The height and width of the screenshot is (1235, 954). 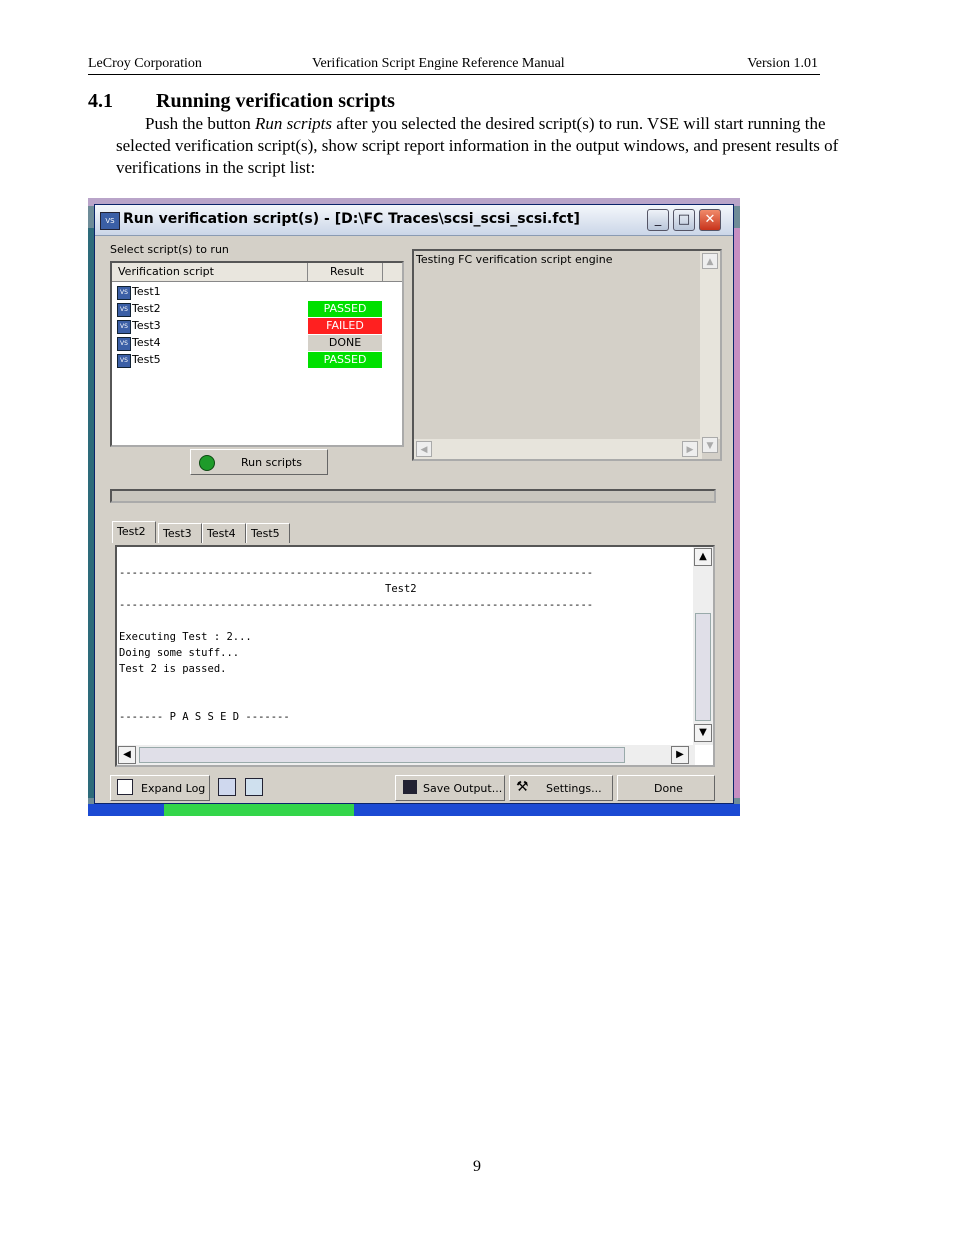 I want to click on tab-test5: Test5, so click(x=268, y=533).